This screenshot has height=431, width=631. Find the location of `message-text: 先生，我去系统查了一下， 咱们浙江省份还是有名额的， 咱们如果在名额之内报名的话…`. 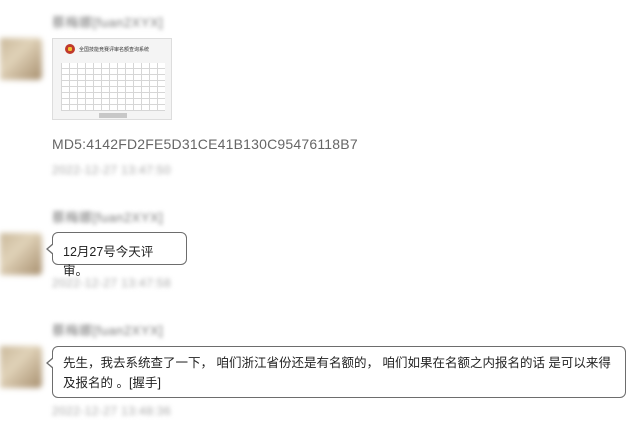

message-text: 先生，我去系统查了一下， 咱们浙江省份还是有名额的， 咱们如果在名额之内报名的话… is located at coordinates (337, 373).